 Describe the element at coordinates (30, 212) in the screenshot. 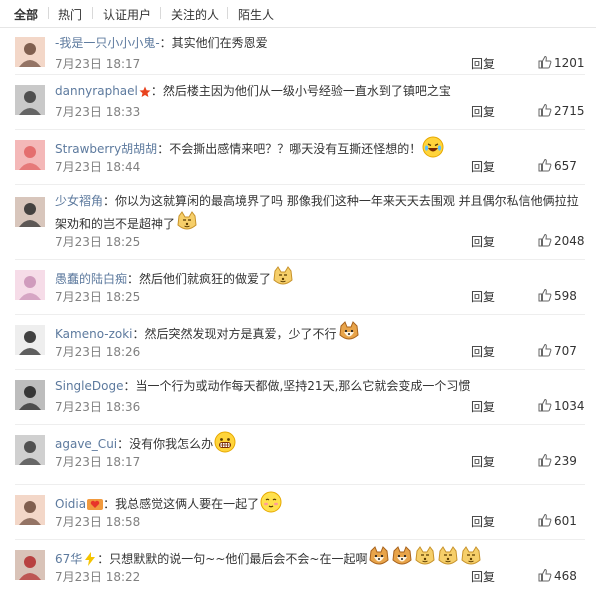

I see `avatar-girl-dark-icon` at that location.